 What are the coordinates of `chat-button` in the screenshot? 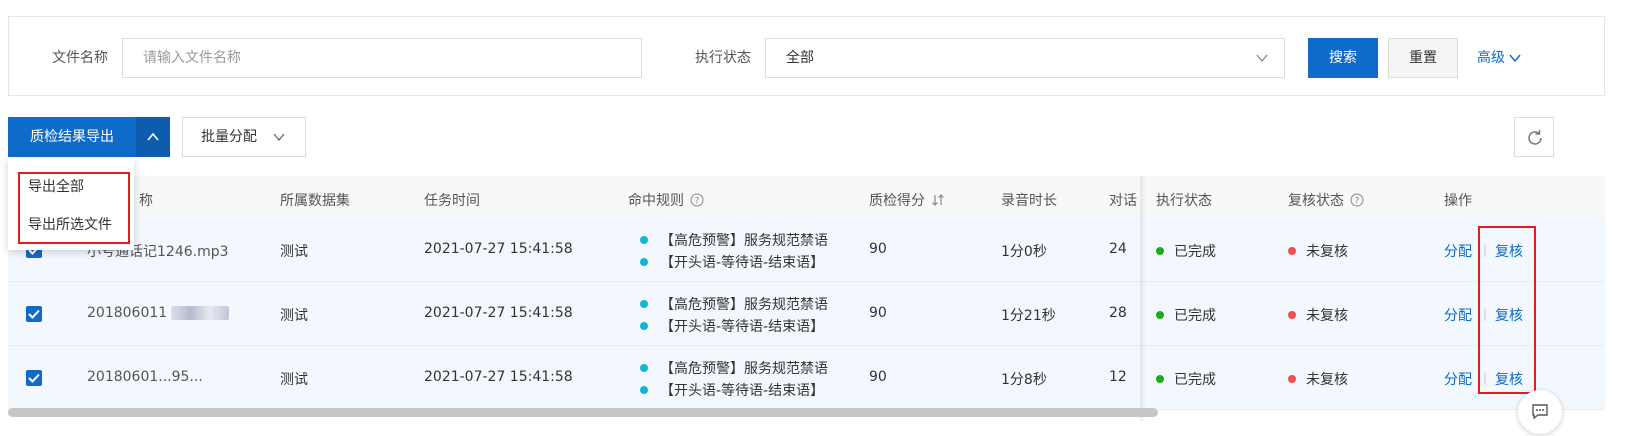 It's located at (1540, 412).